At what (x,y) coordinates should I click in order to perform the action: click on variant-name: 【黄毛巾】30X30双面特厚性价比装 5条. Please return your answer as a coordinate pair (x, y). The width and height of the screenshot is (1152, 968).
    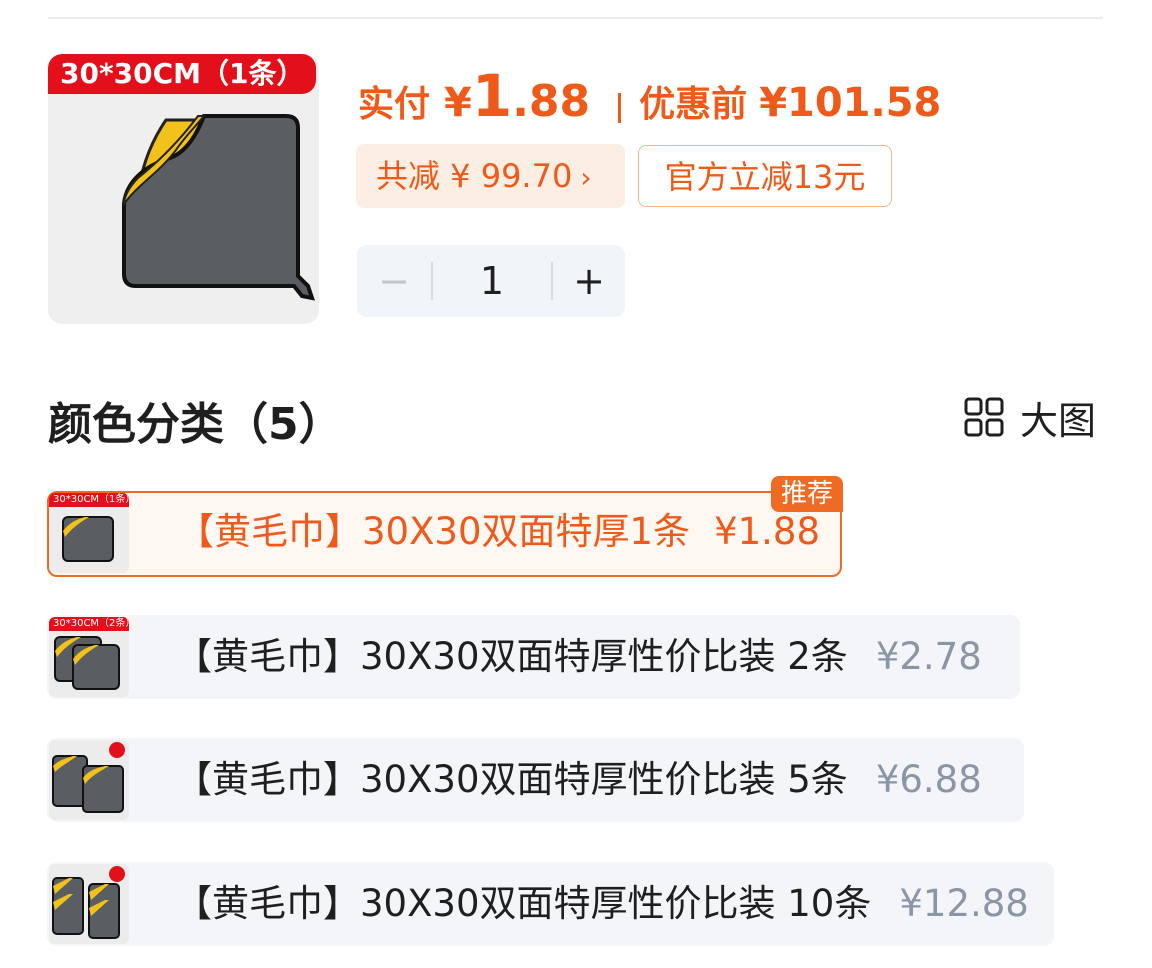
    Looking at the image, I should click on (511, 779).